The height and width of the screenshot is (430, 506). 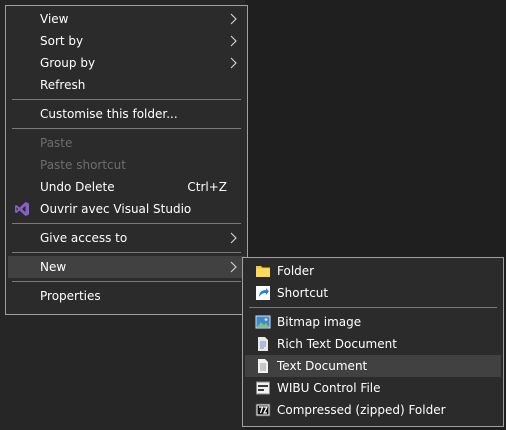 What do you see at coordinates (126, 85) in the screenshot?
I see `menu-item-refresh: Refresh` at bounding box center [126, 85].